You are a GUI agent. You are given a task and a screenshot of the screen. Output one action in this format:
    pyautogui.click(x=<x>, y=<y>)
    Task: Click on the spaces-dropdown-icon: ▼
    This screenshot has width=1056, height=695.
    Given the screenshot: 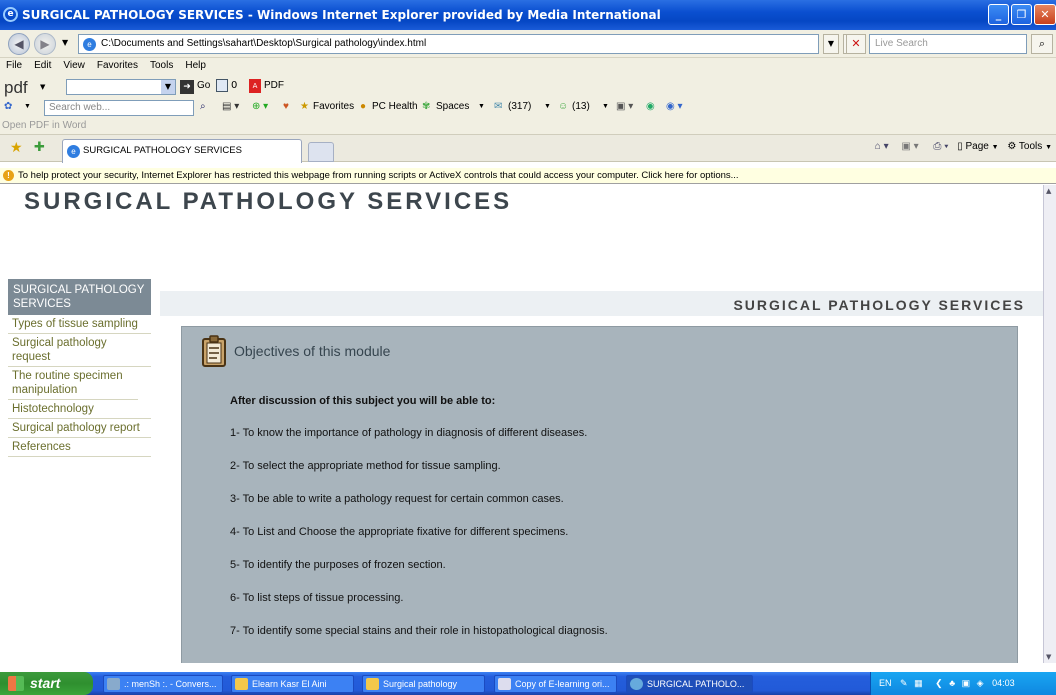 What is the action you would take?
    pyautogui.click(x=481, y=106)
    